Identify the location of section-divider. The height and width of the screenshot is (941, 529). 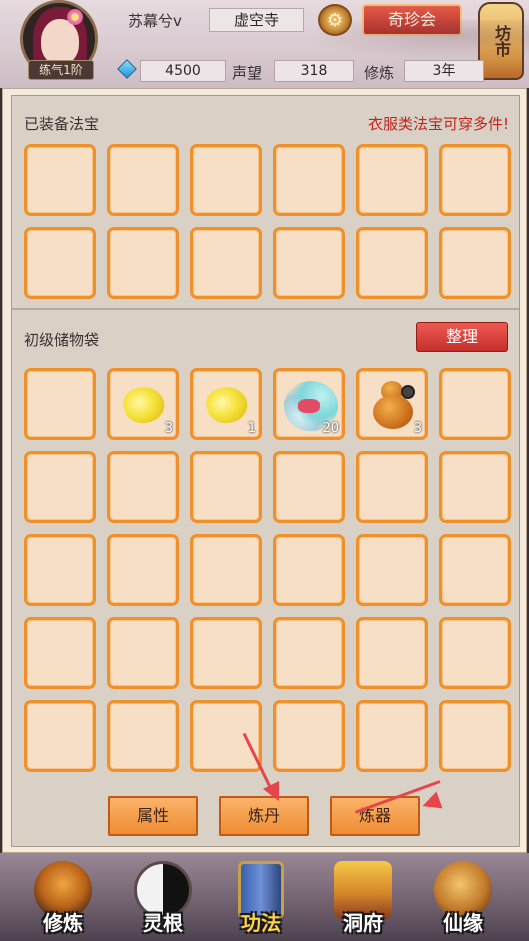
(265, 309).